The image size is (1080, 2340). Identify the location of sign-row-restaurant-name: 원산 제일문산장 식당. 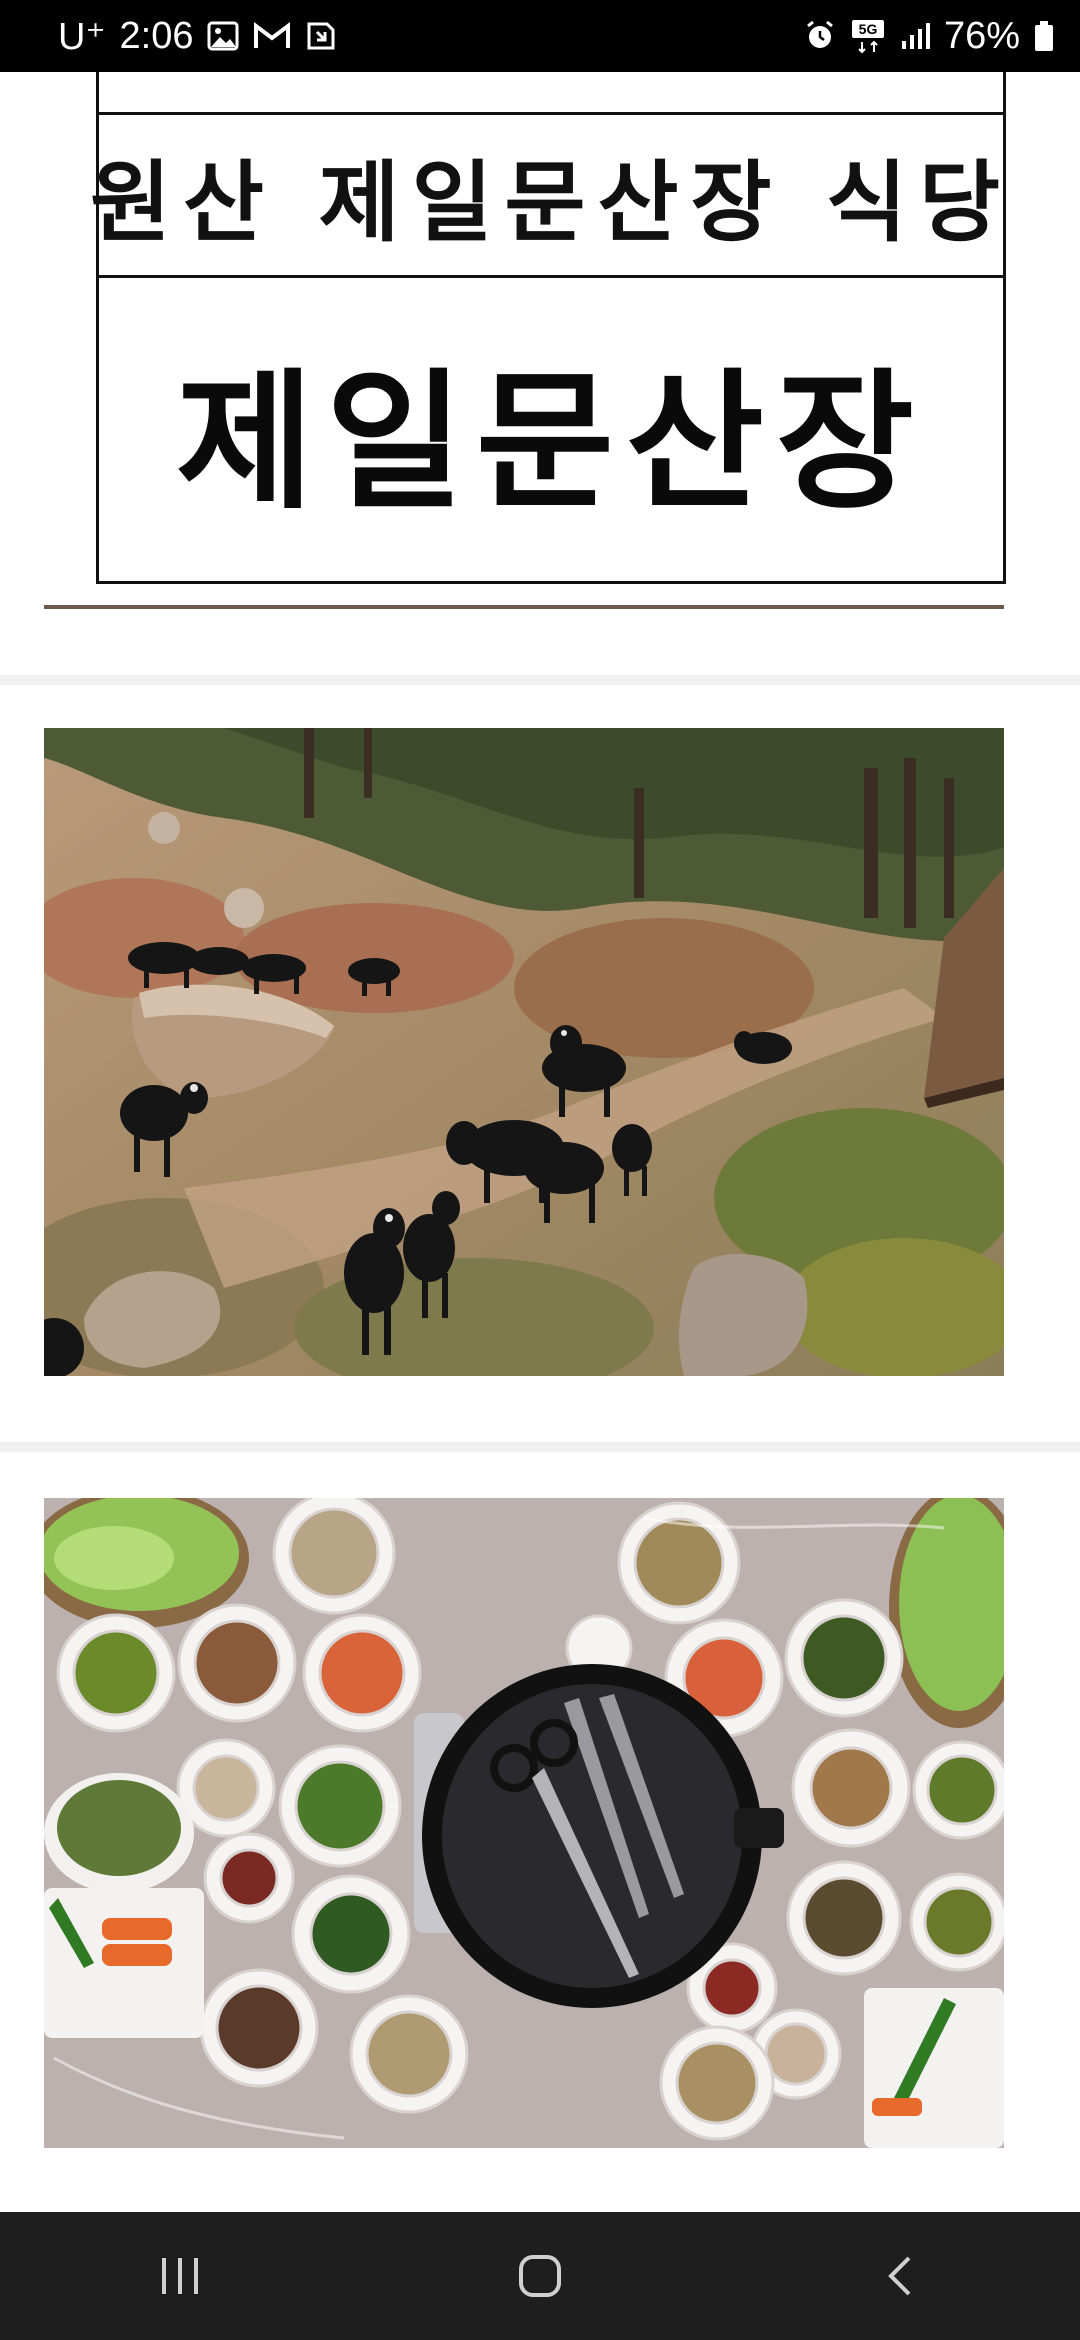
(546, 196).